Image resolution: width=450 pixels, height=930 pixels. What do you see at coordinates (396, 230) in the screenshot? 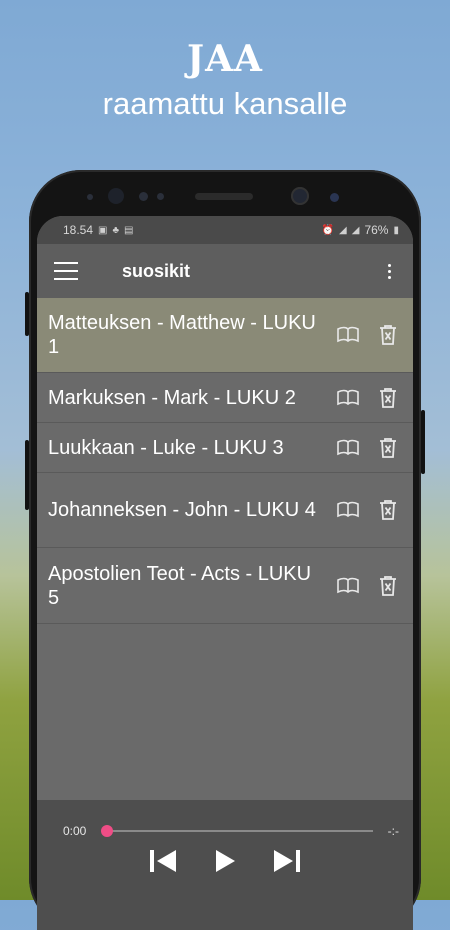
I see `battery-icon: ▮` at bounding box center [396, 230].